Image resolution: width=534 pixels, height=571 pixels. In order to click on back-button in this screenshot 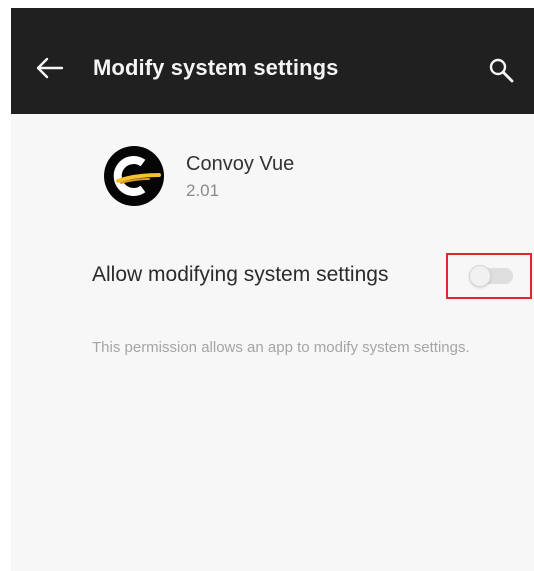, I will do `click(49, 68)`.